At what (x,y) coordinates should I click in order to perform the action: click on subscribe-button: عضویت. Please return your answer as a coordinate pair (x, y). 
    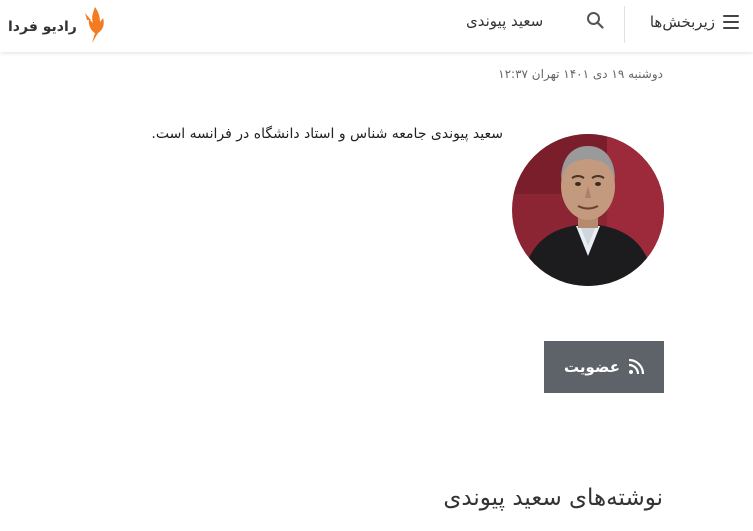
    Looking at the image, I should click on (604, 367).